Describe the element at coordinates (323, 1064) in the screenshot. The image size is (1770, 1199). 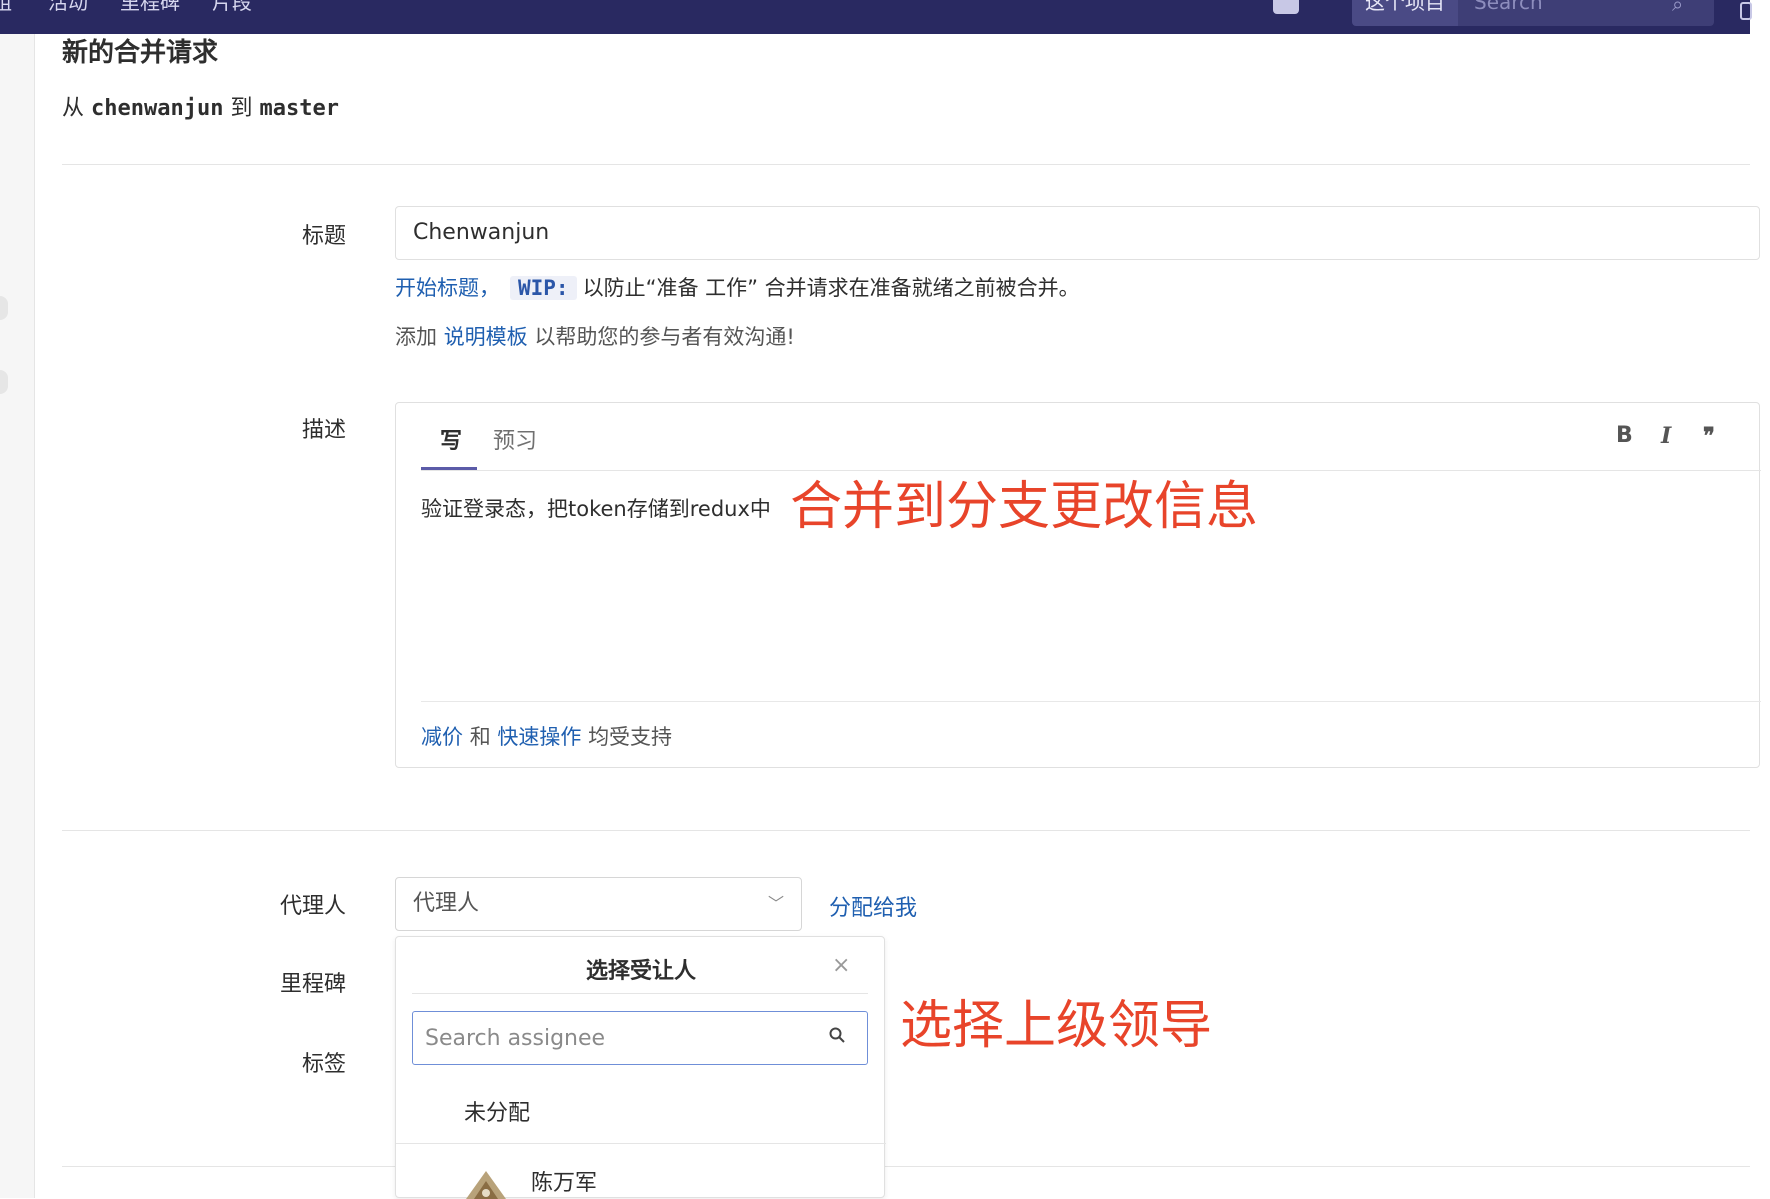
I see `labels-label: 标签` at that location.